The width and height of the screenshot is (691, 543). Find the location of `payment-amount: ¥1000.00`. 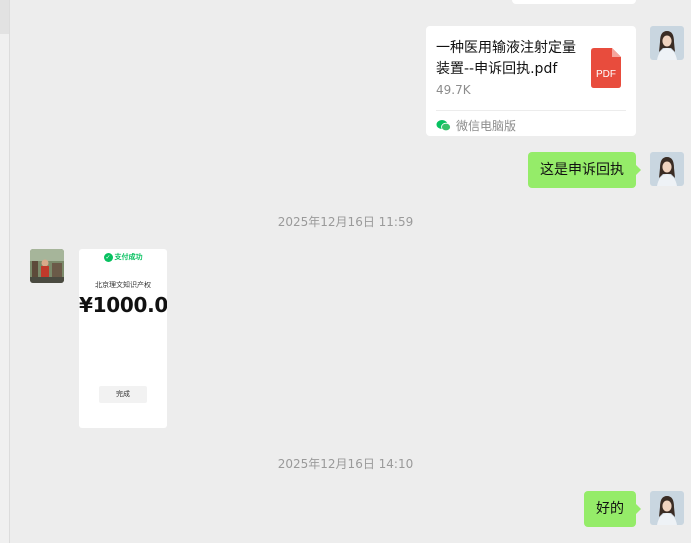

payment-amount: ¥1000.00 is located at coordinates (123, 305).